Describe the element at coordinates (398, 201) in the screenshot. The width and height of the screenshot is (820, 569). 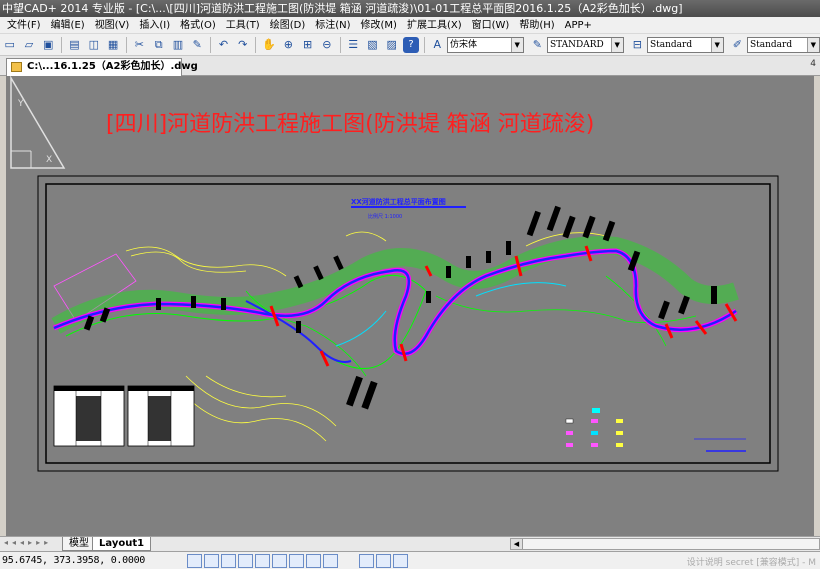
I see `inner-drawing-title: XX河道防洪工程总平面布置图` at that location.